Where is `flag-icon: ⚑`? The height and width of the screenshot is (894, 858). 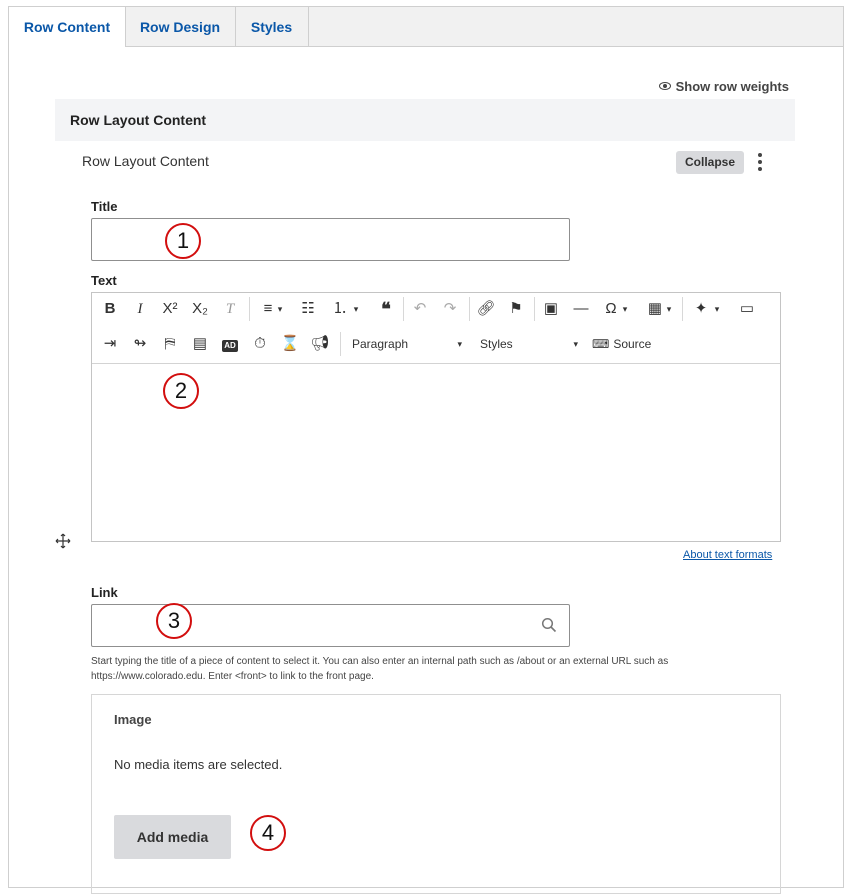
flag-icon: ⚑ is located at coordinates (516, 309).